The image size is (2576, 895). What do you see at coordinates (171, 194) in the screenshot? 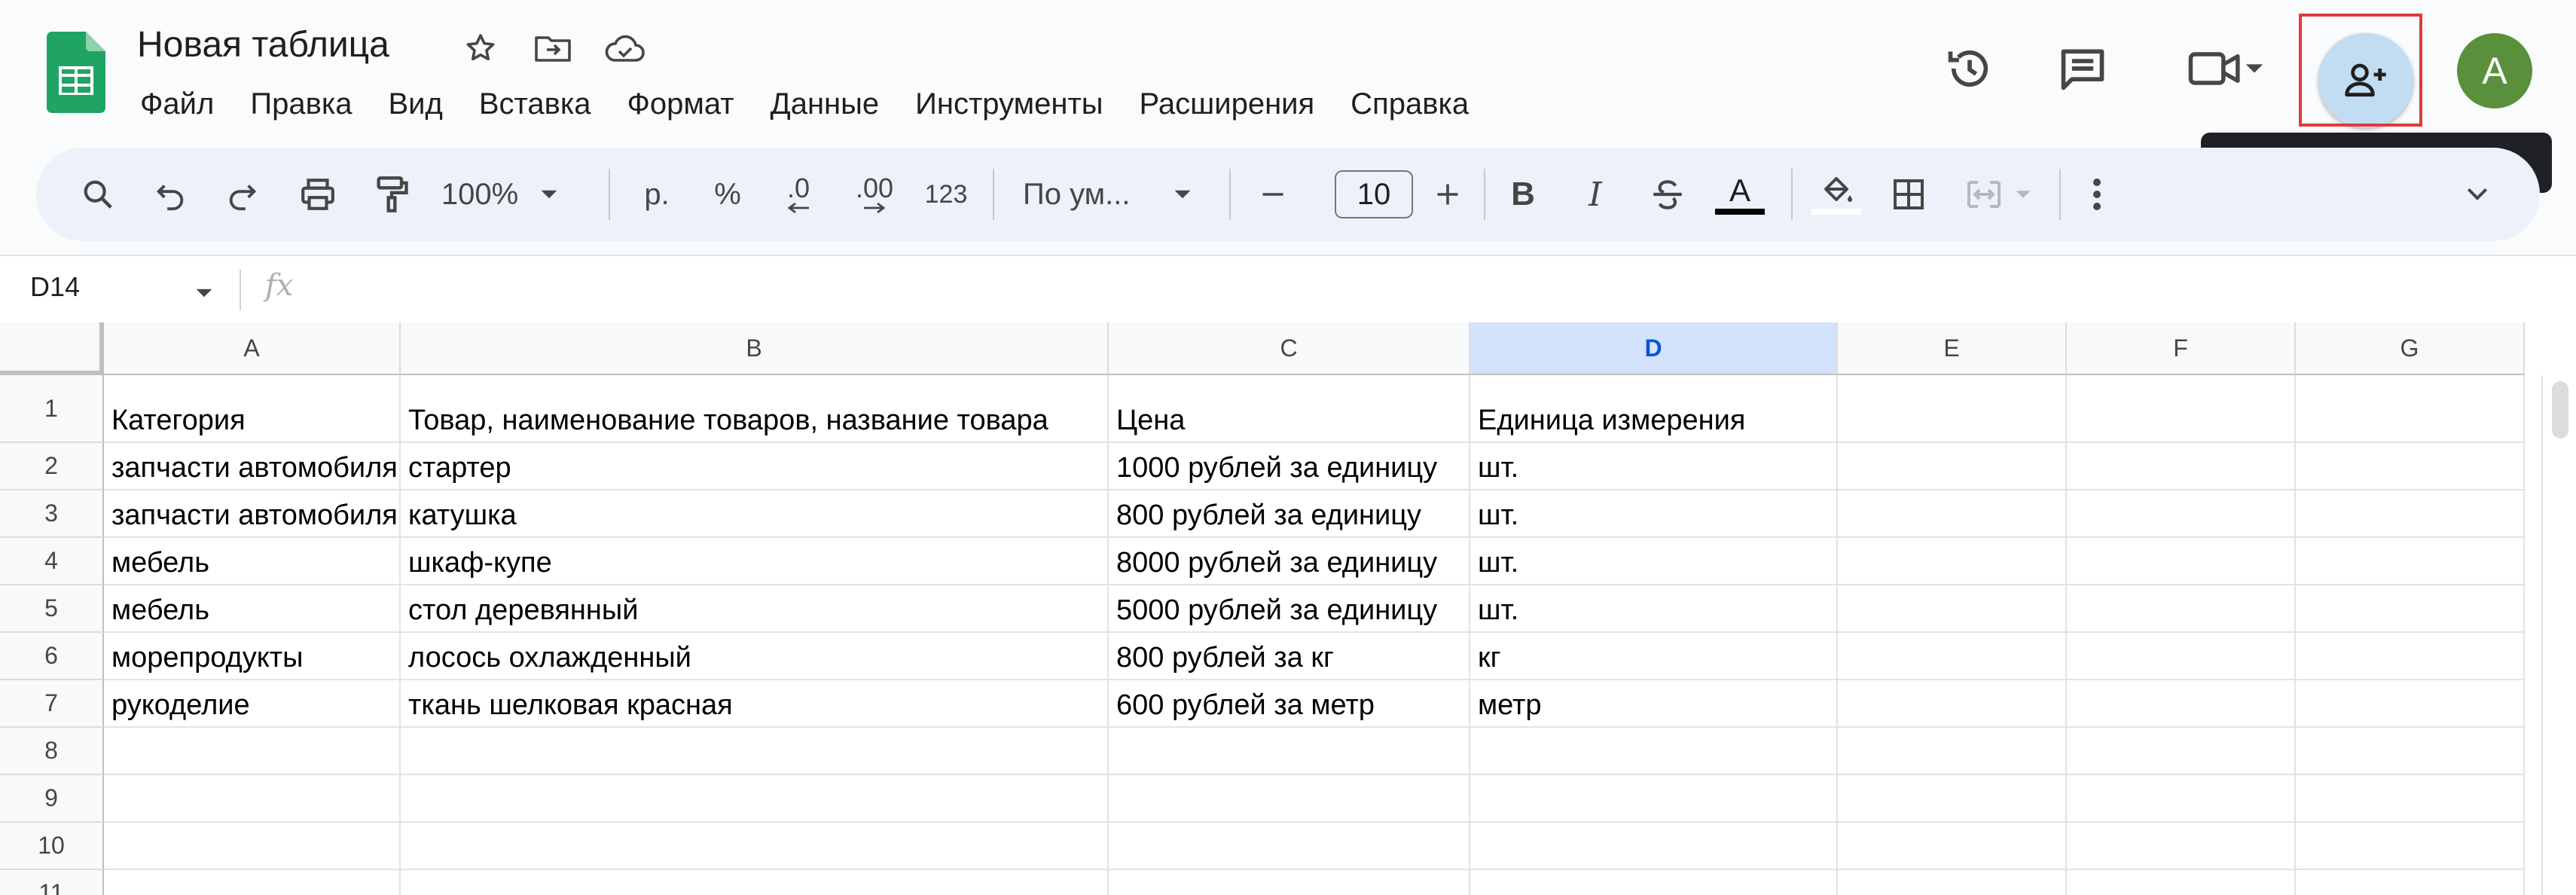
I see `undo-icon` at bounding box center [171, 194].